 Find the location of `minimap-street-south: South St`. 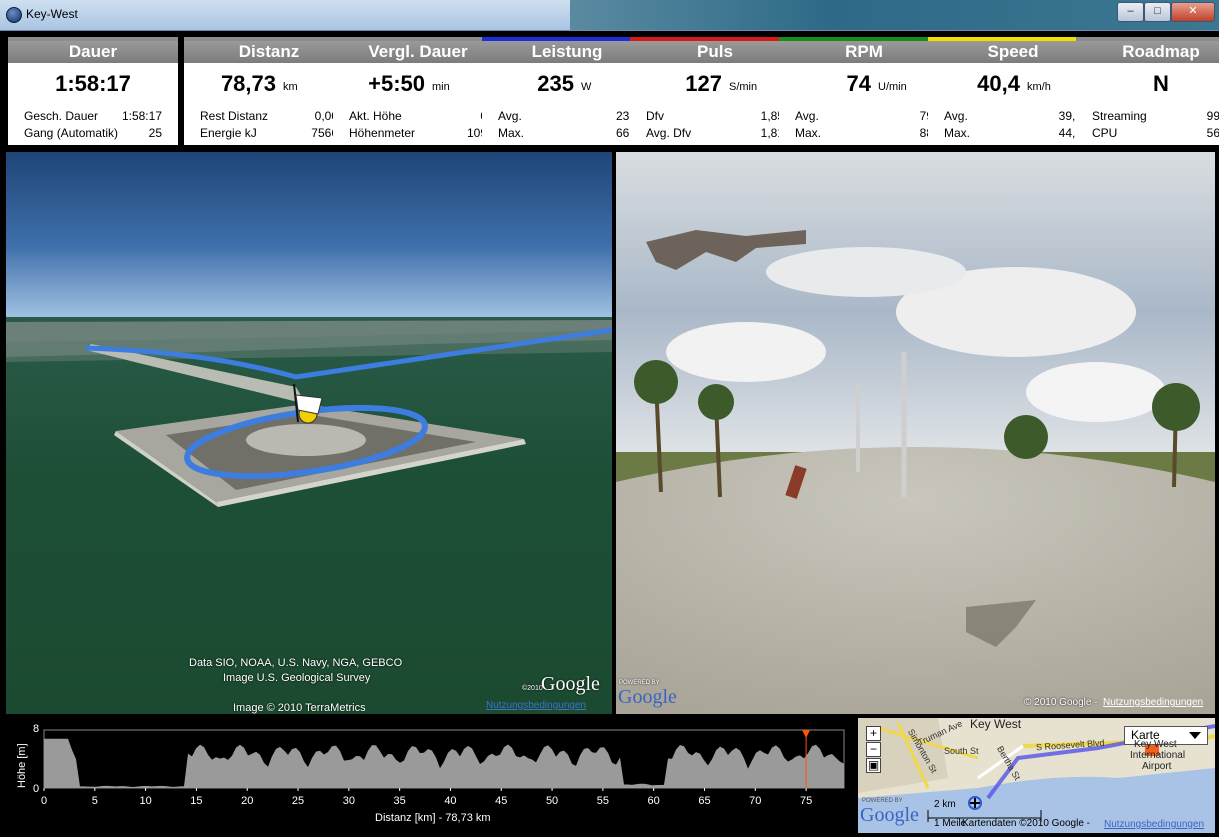

minimap-street-south: South St is located at coordinates (961, 751).